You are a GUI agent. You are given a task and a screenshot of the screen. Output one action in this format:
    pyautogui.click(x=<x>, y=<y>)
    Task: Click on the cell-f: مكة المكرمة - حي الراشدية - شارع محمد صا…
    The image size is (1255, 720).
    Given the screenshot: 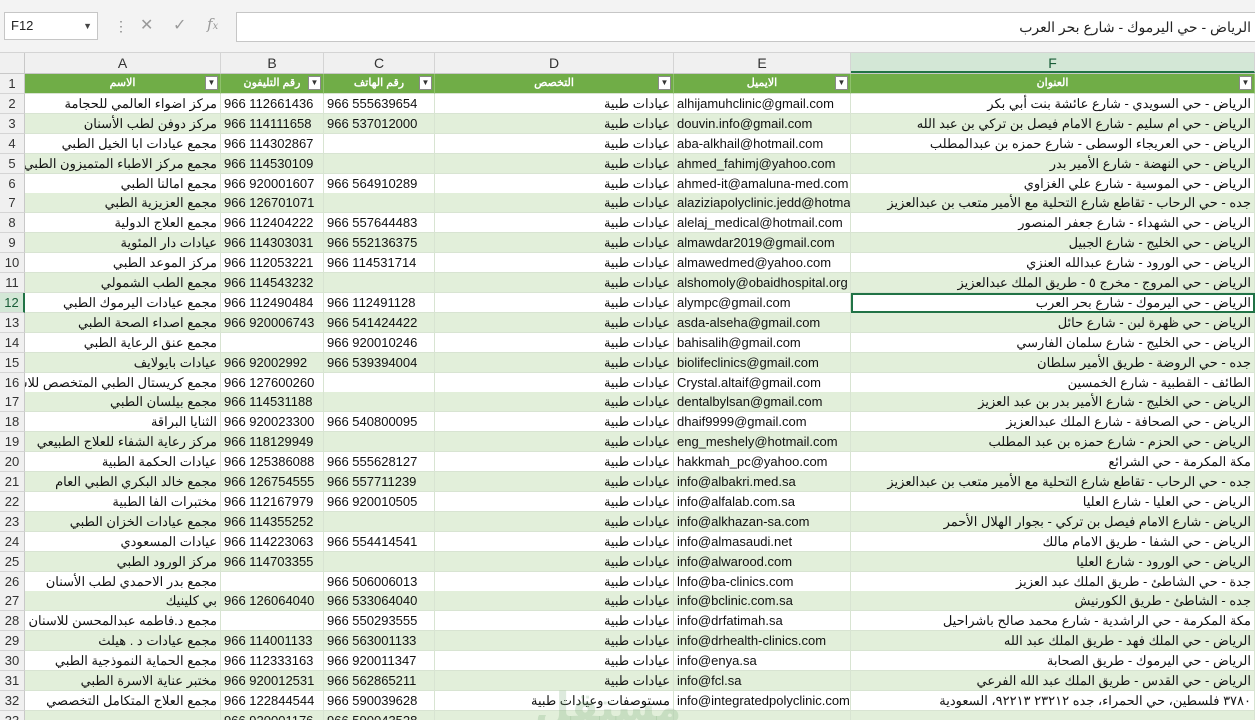 What is the action you would take?
    pyautogui.click(x=1053, y=621)
    